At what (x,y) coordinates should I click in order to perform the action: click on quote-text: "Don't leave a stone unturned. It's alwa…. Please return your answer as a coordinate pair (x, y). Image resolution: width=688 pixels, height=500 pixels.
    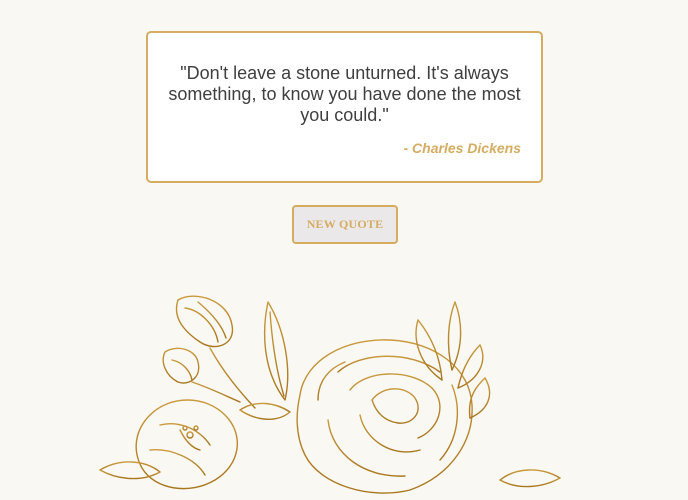
    Looking at the image, I should click on (344, 94).